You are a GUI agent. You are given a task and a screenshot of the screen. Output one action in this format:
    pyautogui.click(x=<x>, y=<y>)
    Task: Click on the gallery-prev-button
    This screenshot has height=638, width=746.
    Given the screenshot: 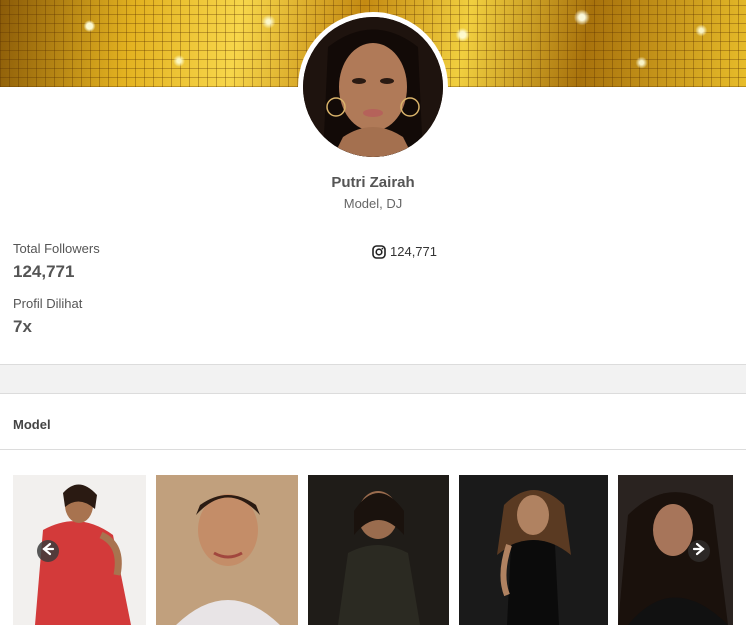 What is the action you would take?
    pyautogui.click(x=48, y=551)
    